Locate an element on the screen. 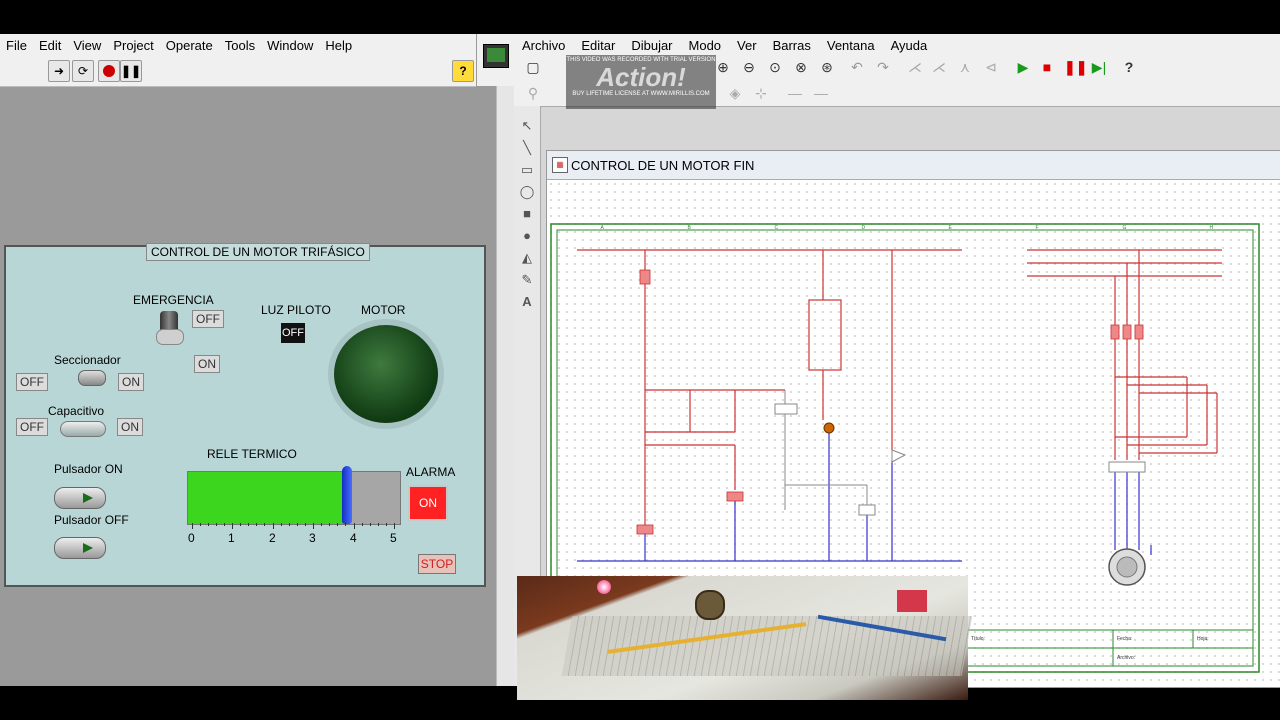 This screenshot has height=720, width=1280. zoom-out-icon: ⊖ is located at coordinates (749, 67).